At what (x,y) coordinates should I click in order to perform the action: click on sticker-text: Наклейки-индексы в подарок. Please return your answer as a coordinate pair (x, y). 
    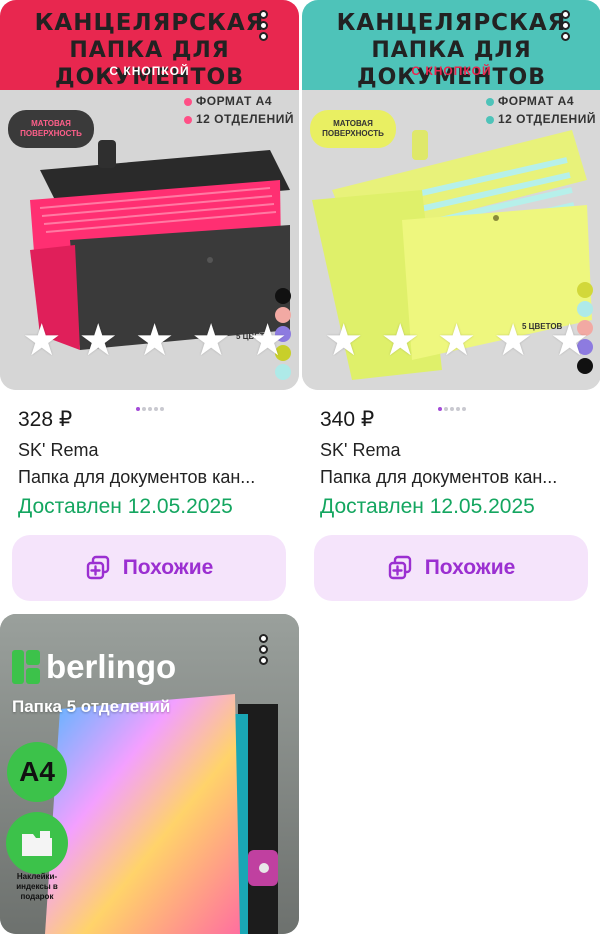
    Looking at the image, I should click on (37, 886).